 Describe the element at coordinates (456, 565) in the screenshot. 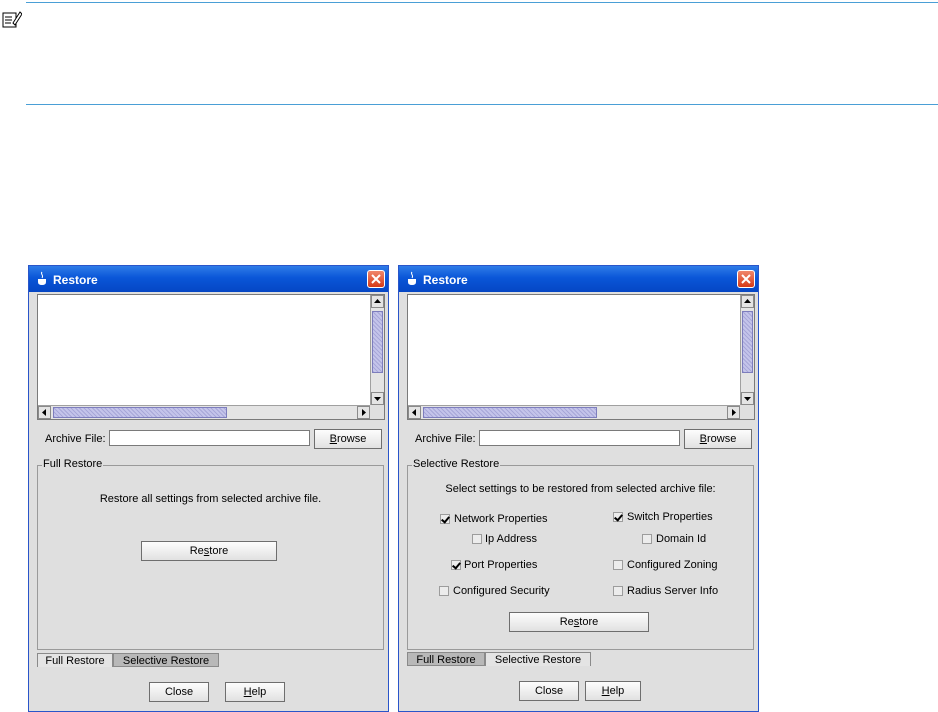

I see `checkbox-port-properties` at that location.